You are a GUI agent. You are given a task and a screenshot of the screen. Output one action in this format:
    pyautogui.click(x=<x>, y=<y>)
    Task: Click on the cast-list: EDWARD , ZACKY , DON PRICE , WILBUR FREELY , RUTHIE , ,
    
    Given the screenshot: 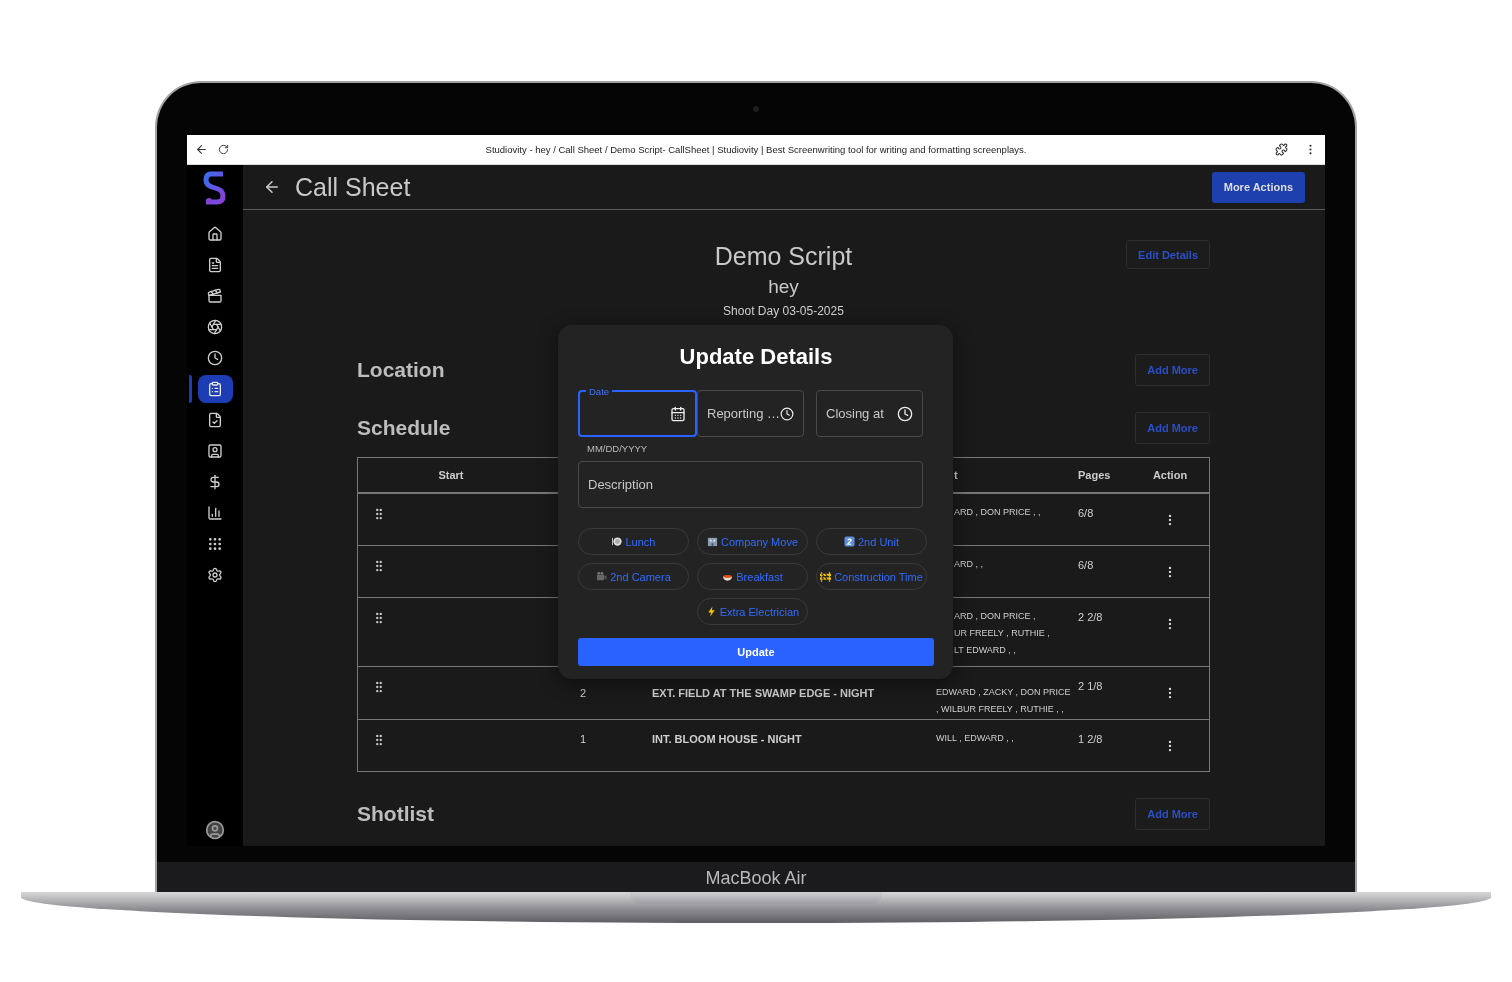 What is the action you would take?
    pyautogui.click(x=1003, y=701)
    